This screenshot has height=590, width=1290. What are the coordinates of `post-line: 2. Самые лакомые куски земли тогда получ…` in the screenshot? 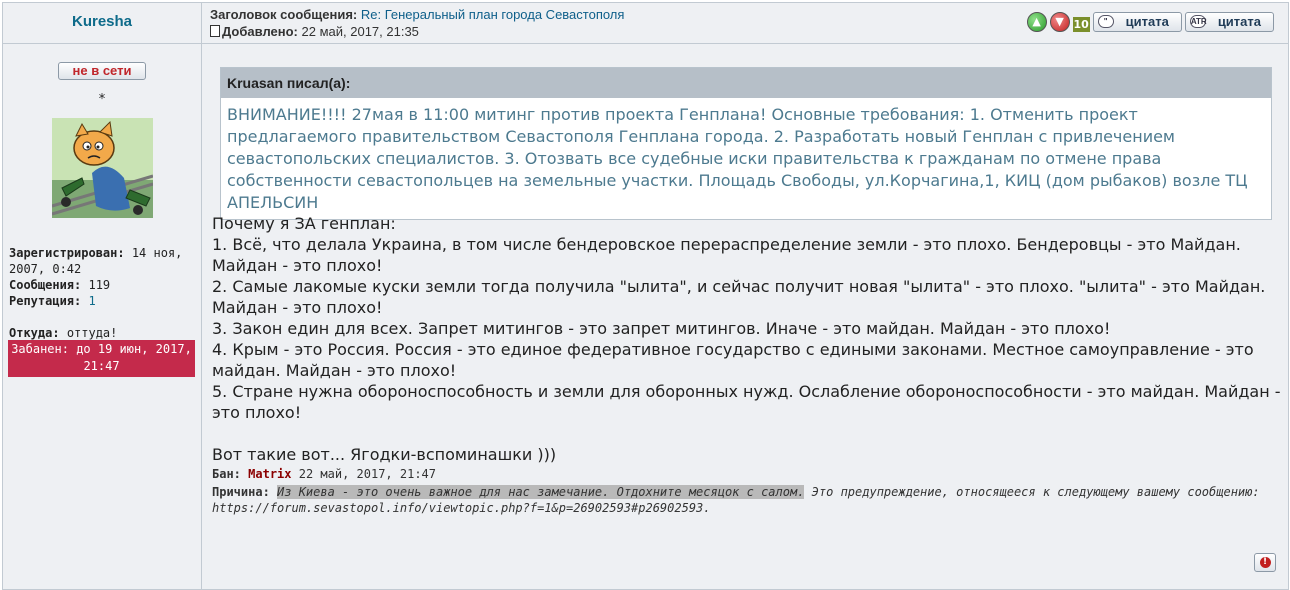 It's located at (739, 297).